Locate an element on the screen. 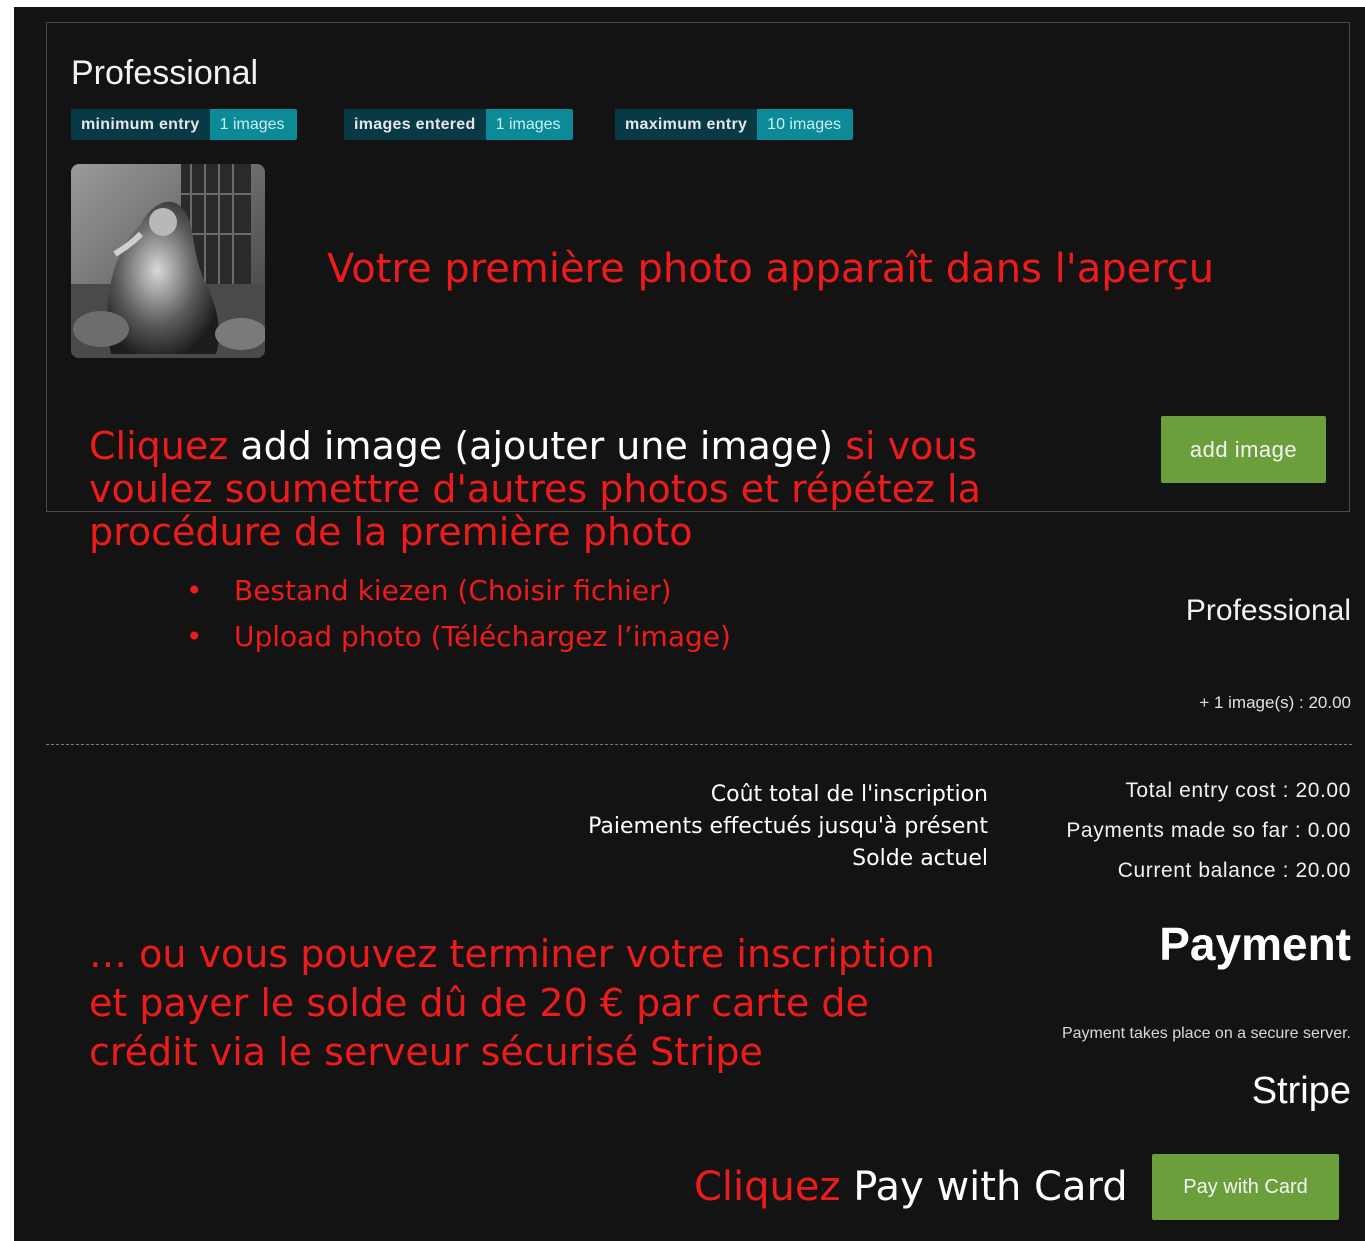 The image size is (1365, 1241). summary-images-line: + 1 image(s) : 20.00 is located at coordinates (1275, 702).